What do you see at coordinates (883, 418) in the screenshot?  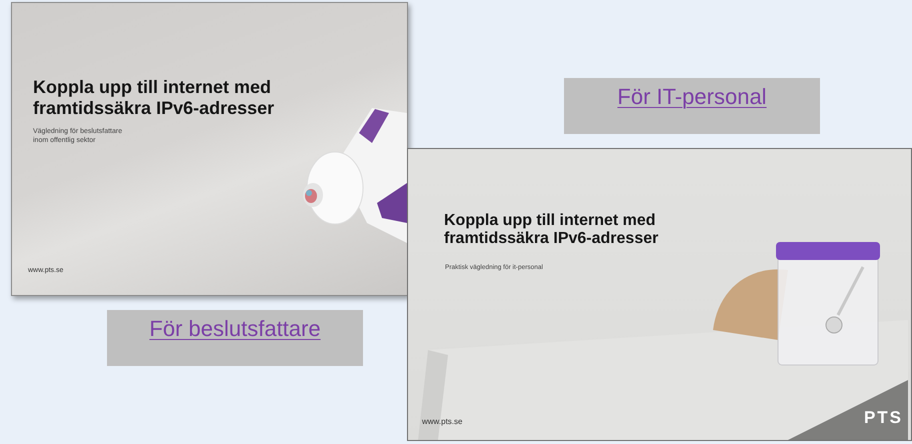 I see `logo: PTS` at bounding box center [883, 418].